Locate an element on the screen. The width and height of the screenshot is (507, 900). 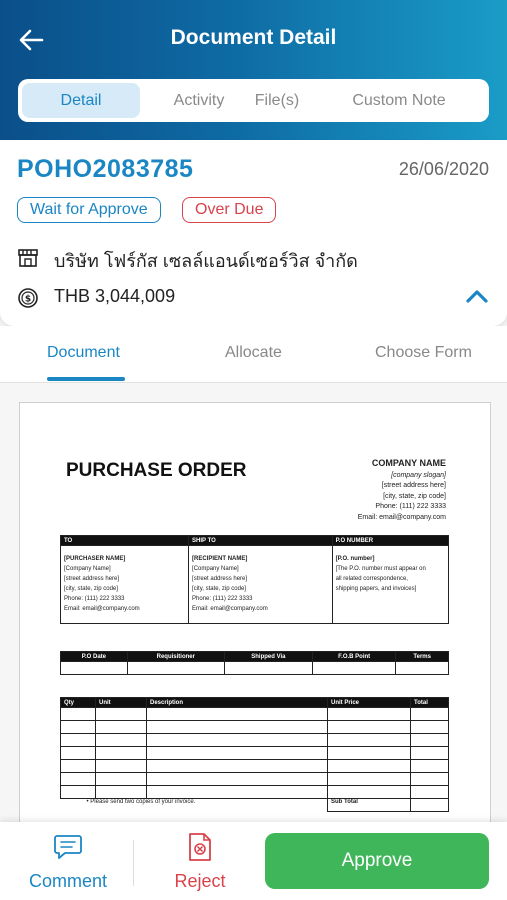
company-address-1: [street address here] is located at coordinates (413, 485).